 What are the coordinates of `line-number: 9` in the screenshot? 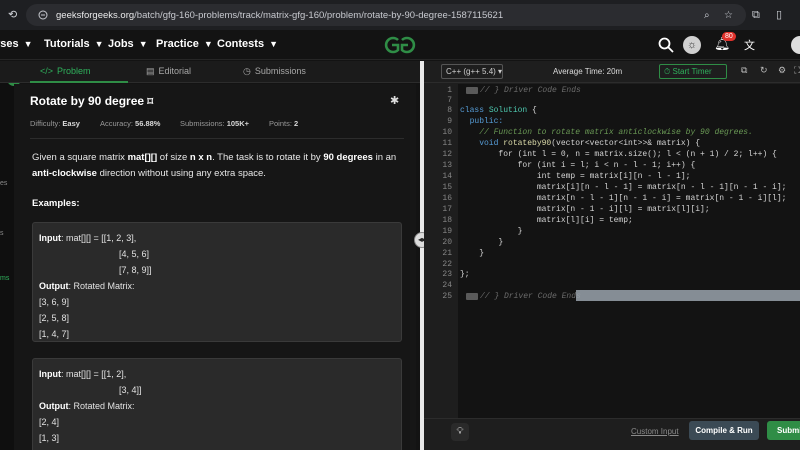 It's located at (449, 121).